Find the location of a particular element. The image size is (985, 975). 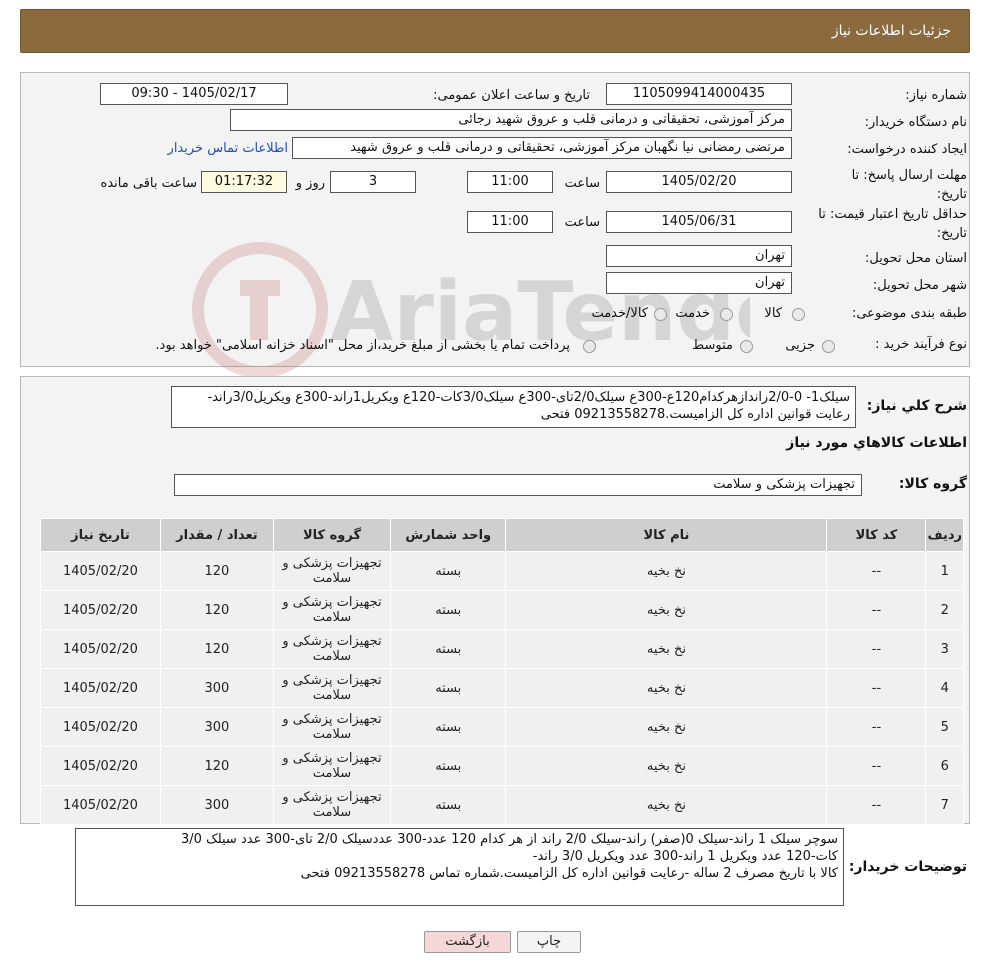

category-option-goods-service: کالا/خدمت is located at coordinates (619, 313).